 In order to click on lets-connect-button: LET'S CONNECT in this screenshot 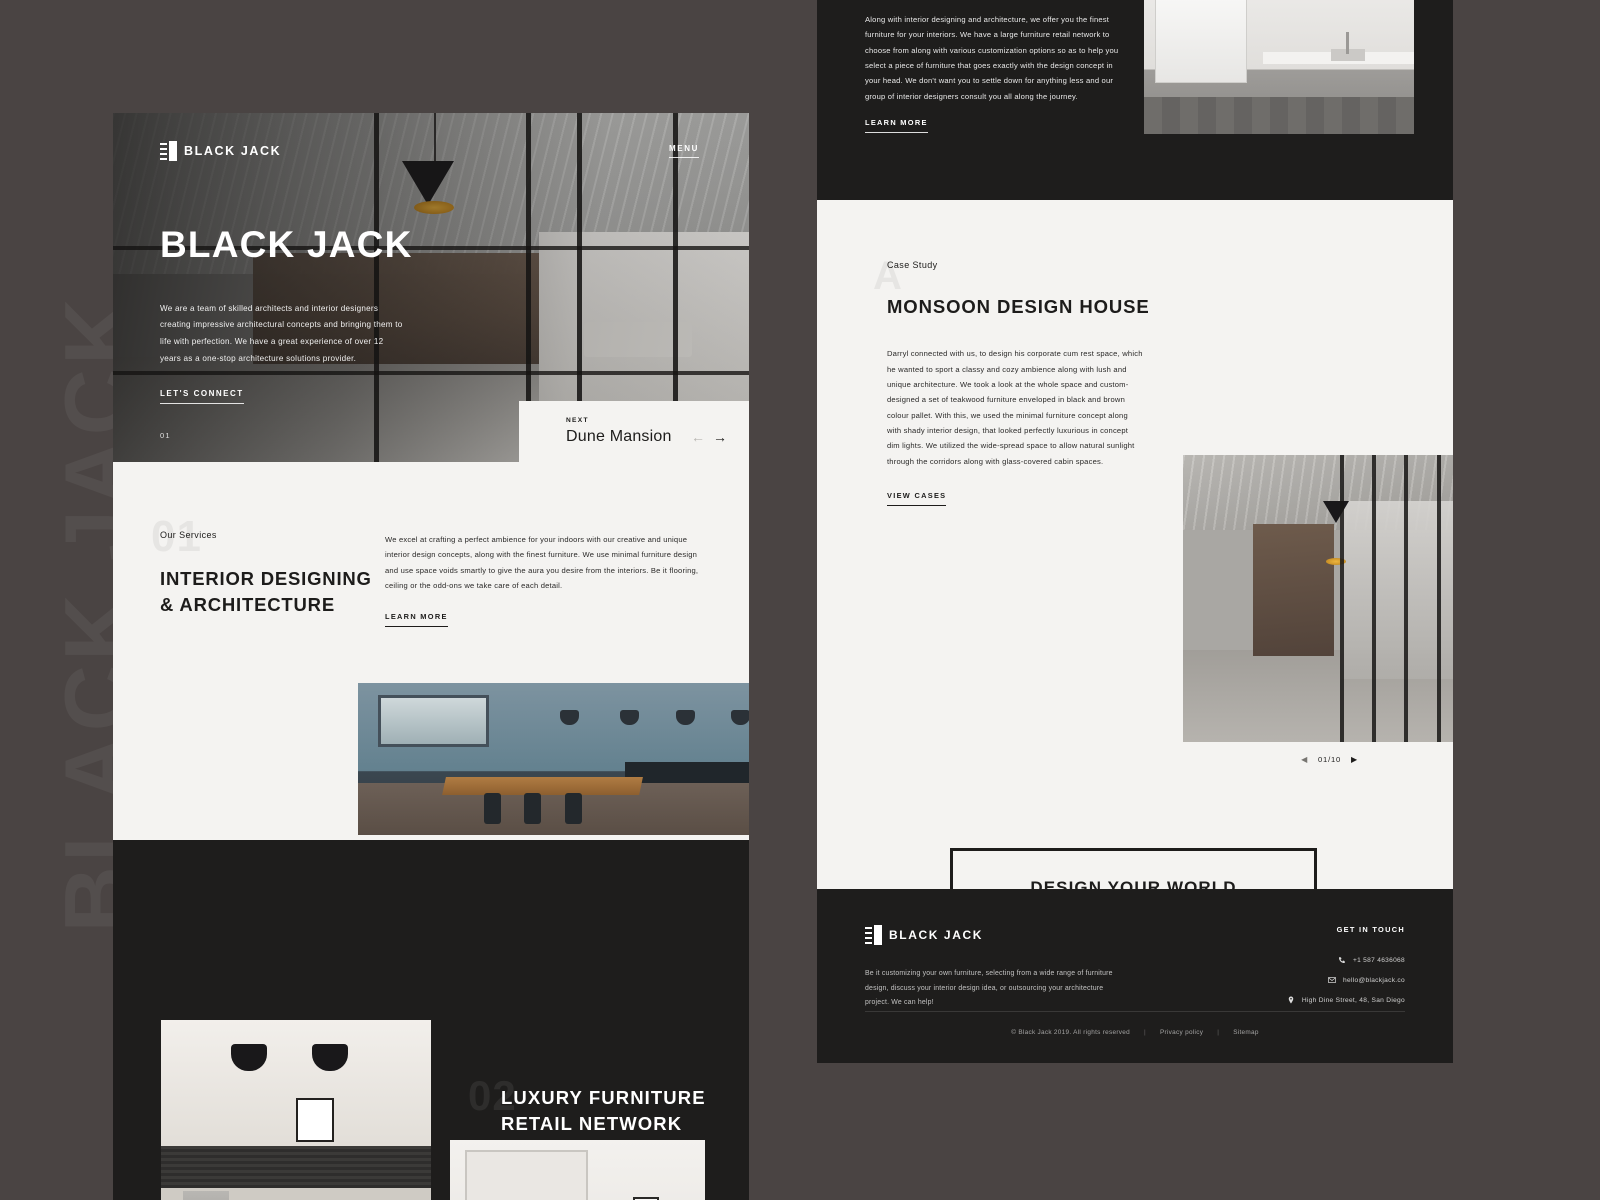, I will do `click(202, 397)`.